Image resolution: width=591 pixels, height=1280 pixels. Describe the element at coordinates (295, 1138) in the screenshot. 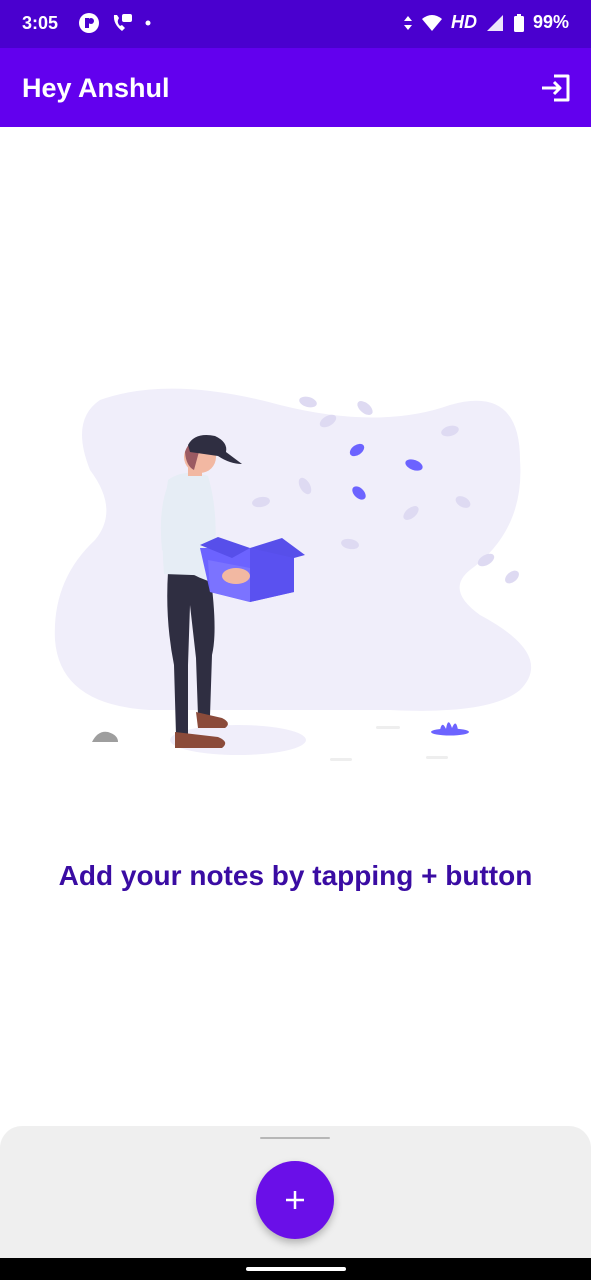

I see `bottom-sheet-handle` at that location.